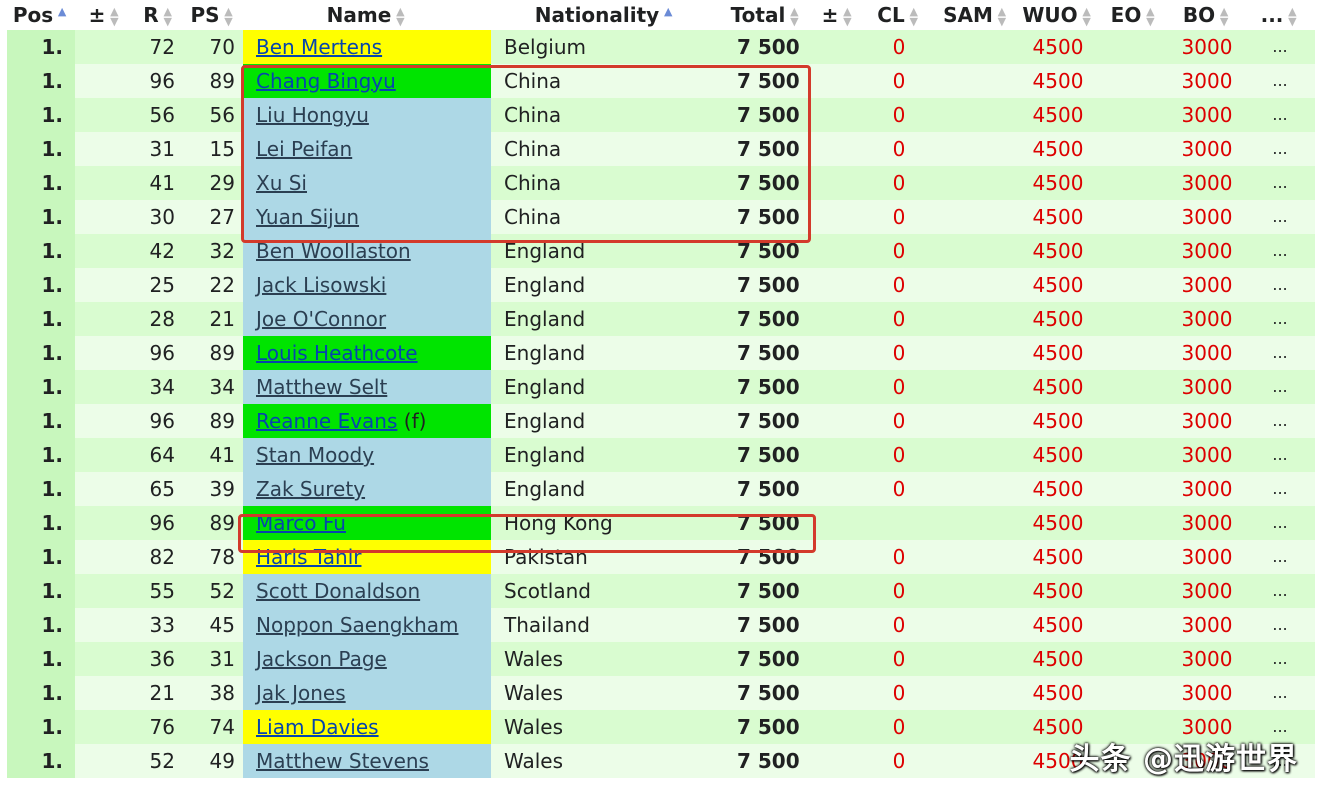 This screenshot has height=792, width=1322. What do you see at coordinates (315, 455) in the screenshot?
I see `player-link: Stan Moody` at bounding box center [315, 455].